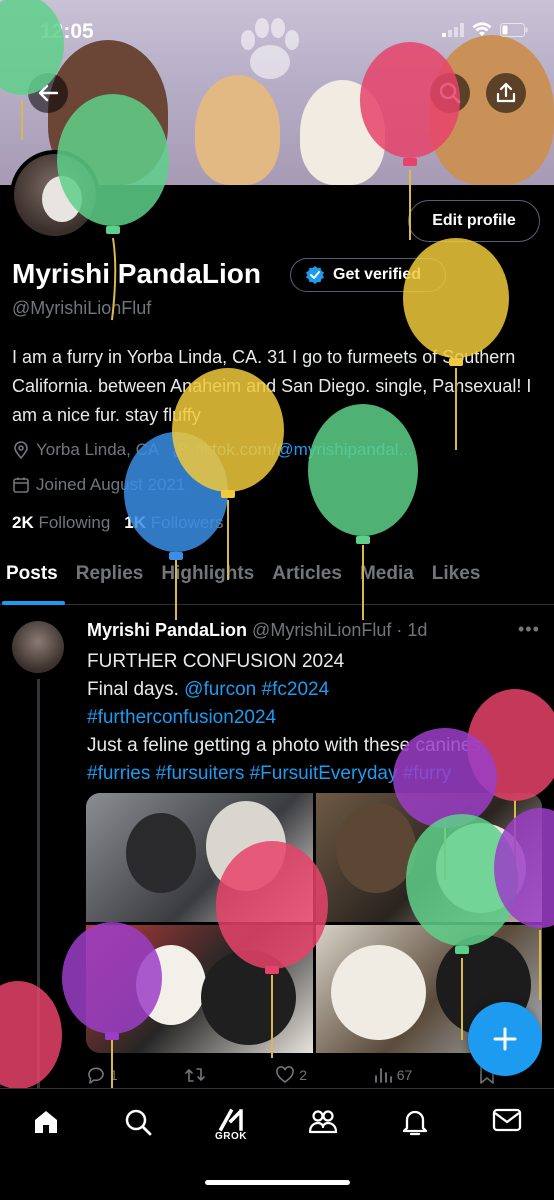  Describe the element at coordinates (277, 1182) in the screenshot. I see `home-indicator` at that location.